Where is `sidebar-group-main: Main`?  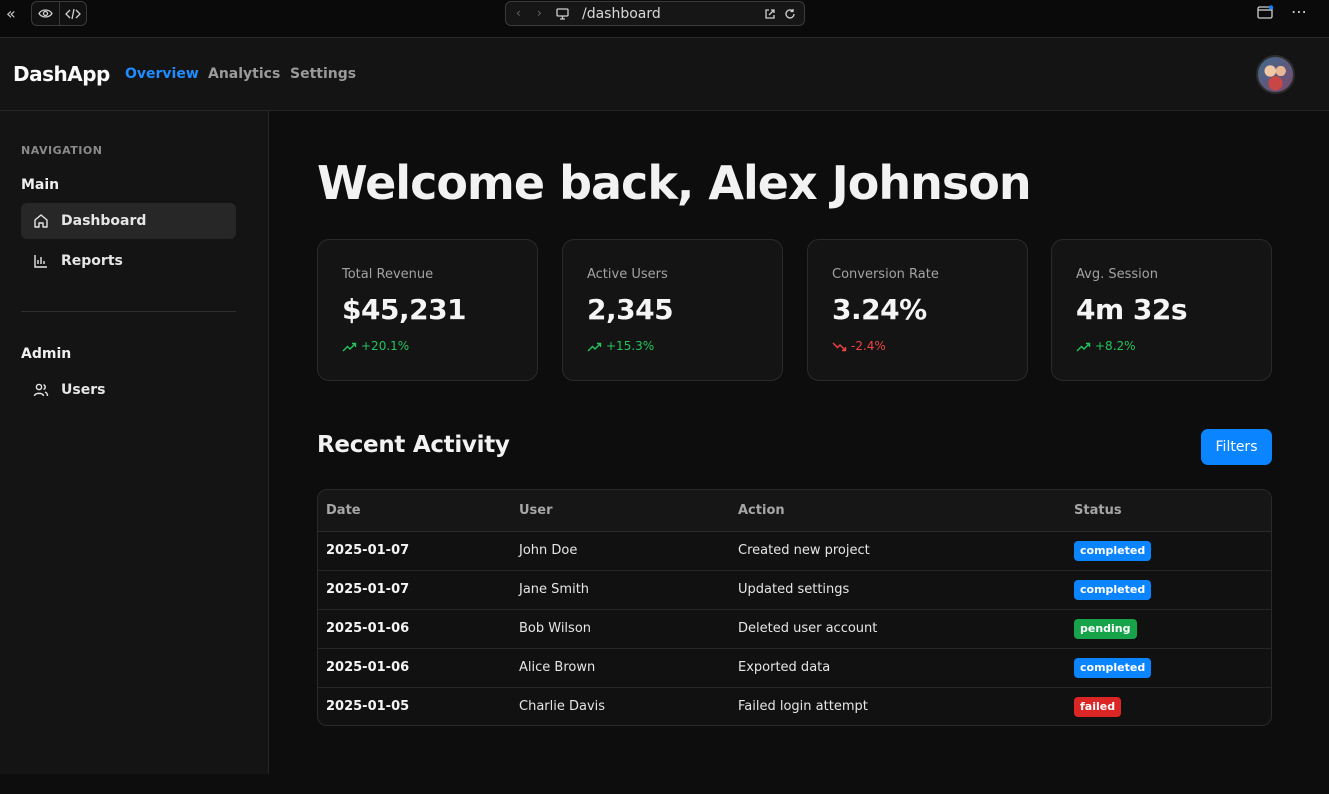
sidebar-group-main: Main is located at coordinates (40, 185).